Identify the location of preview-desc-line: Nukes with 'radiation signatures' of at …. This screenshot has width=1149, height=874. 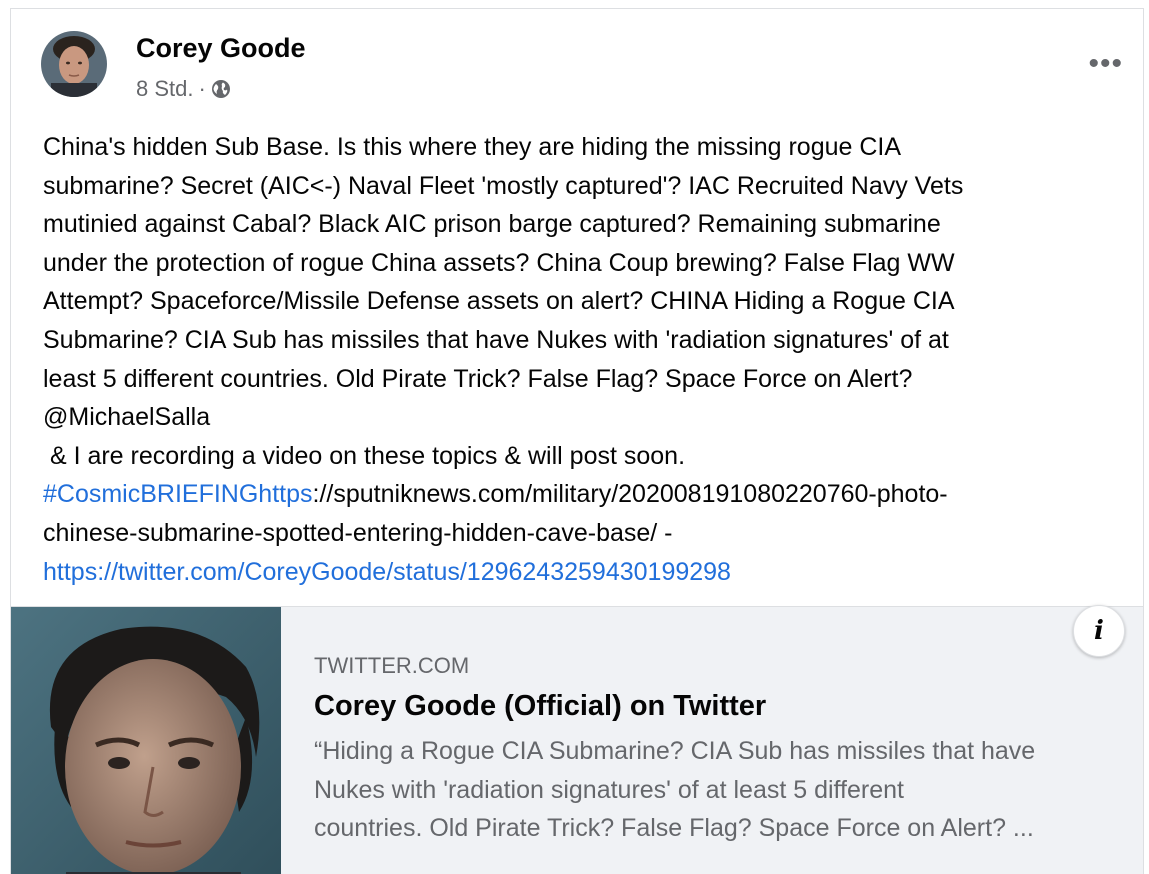
(609, 789).